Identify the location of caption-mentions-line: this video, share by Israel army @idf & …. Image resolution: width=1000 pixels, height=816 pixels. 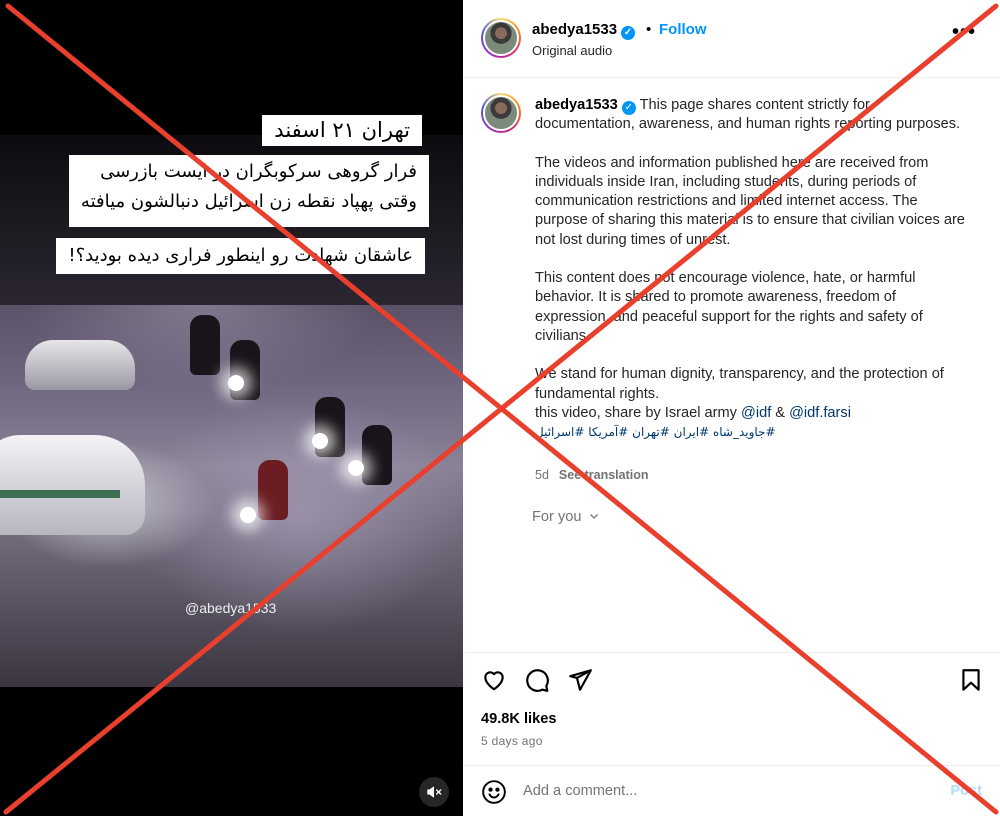
(750, 413).